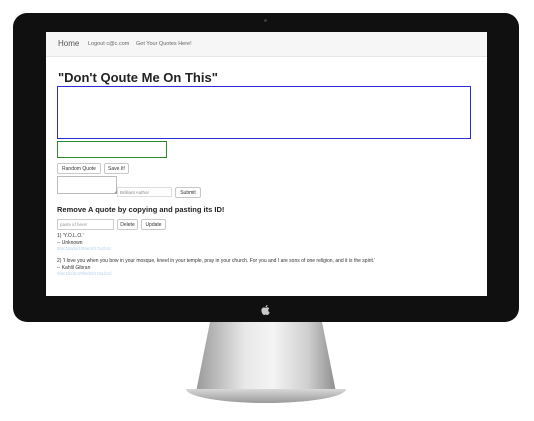  I want to click on quote-small-textarea, so click(87, 185).